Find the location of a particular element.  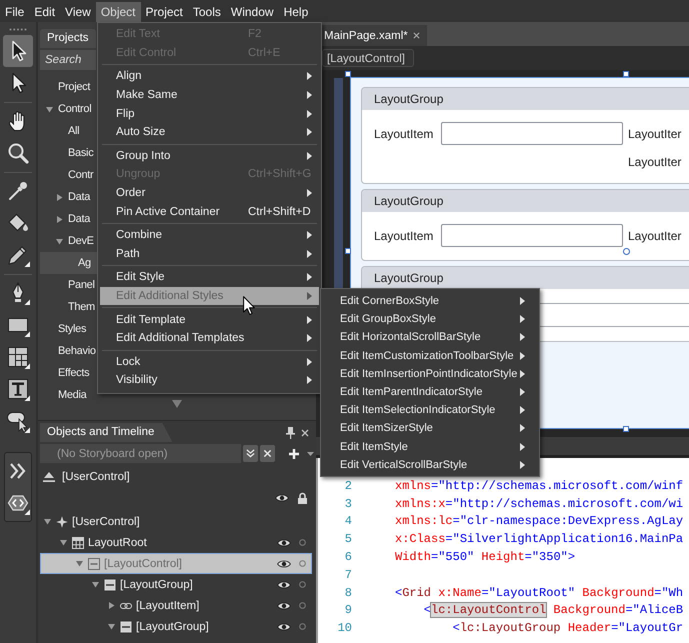

menu-item: Edit VerticalScrollBarStyle is located at coordinates (430, 465).